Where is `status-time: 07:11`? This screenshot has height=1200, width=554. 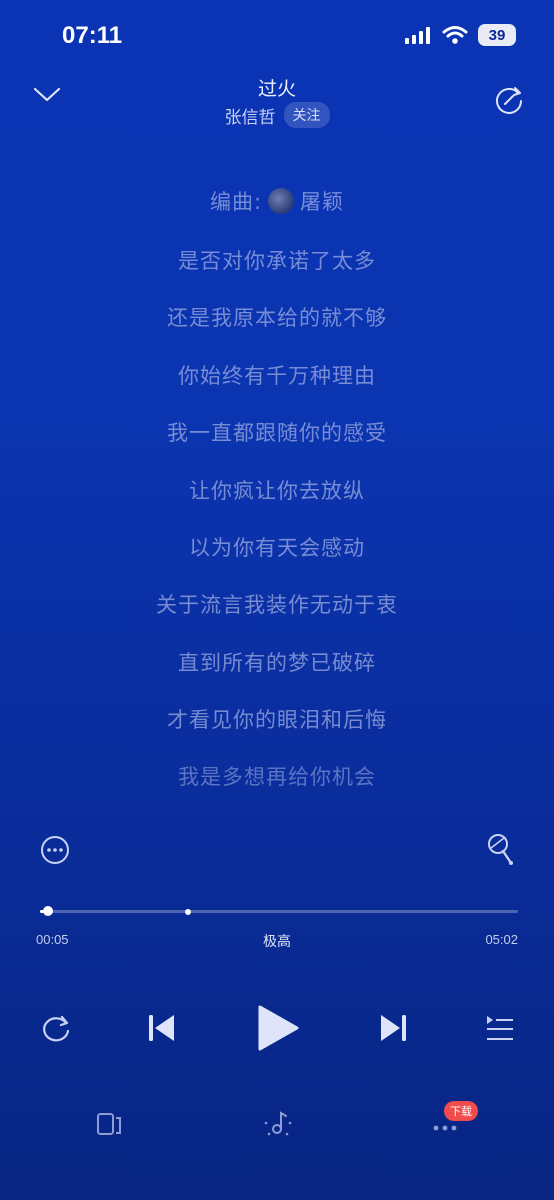
status-time: 07:11 is located at coordinates (92, 35).